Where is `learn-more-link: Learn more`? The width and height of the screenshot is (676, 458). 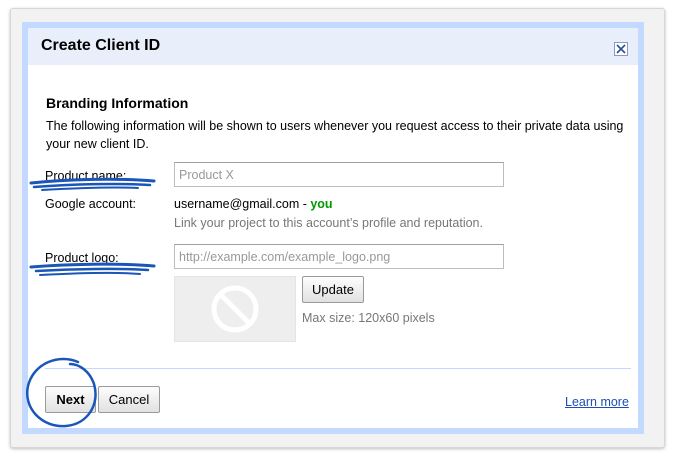
learn-more-link: Learn more is located at coordinates (597, 402).